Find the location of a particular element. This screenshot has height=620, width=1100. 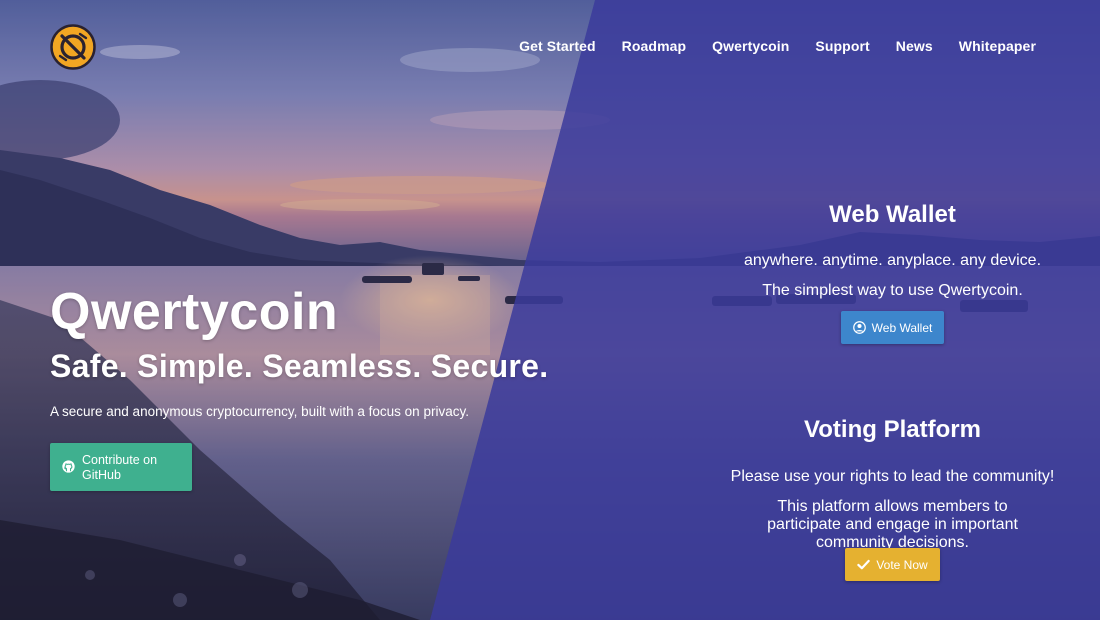

vote-now-button: Vote Now is located at coordinates (892, 564).